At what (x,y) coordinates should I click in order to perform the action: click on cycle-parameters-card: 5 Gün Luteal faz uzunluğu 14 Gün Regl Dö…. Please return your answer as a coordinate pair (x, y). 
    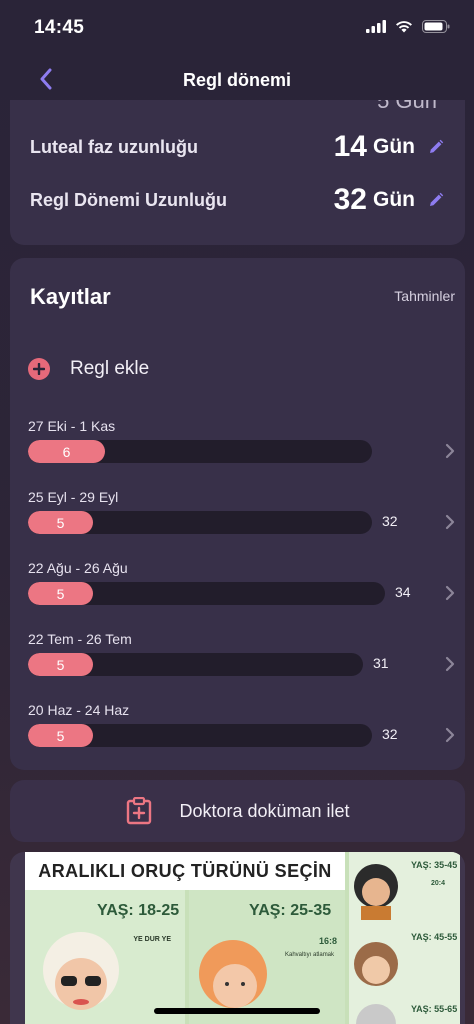
    Looking at the image, I should click on (237, 172).